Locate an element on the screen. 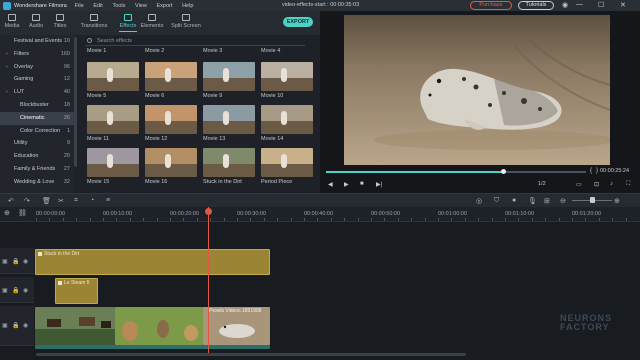 This screenshot has height=360, width=640. fit-screen-icon: ▭ is located at coordinates (579, 184).